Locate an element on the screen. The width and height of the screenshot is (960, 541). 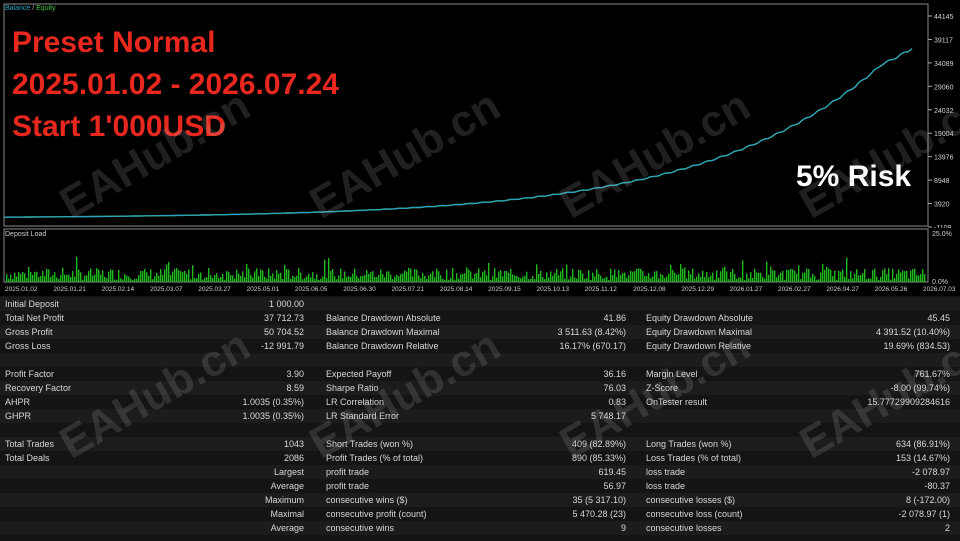
legend-equity: Equity is located at coordinates (46, 8).